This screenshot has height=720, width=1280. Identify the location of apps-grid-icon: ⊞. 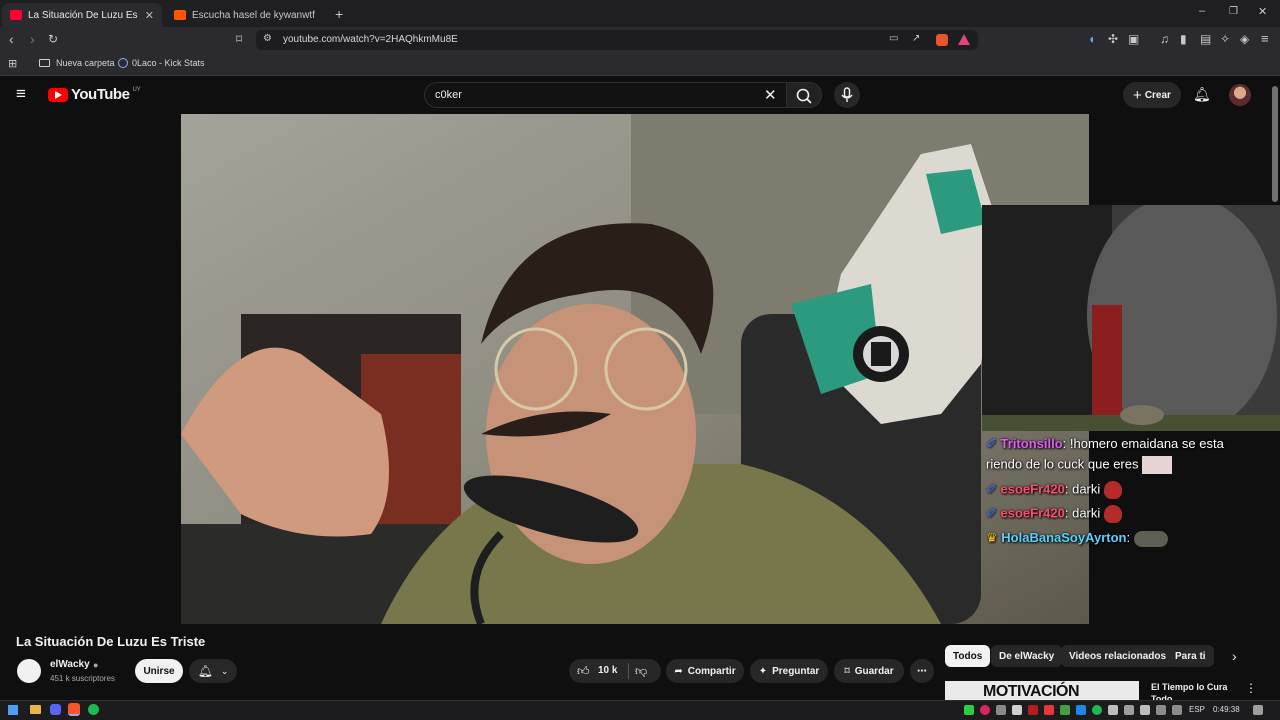
(12, 63).